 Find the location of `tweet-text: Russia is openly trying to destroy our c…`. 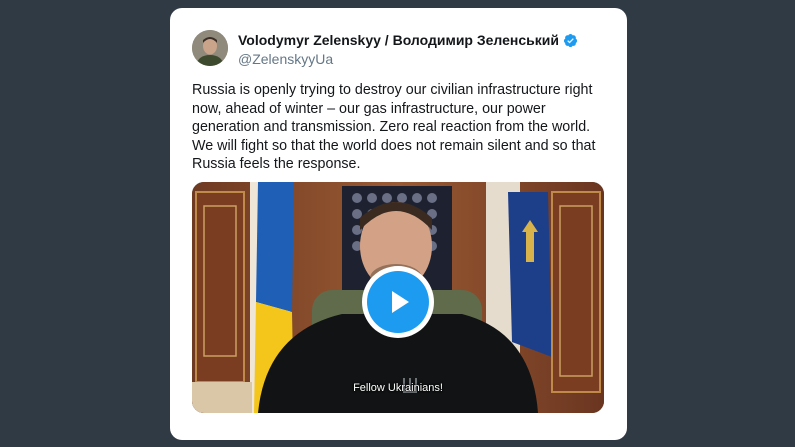

tweet-text: Russia is openly trying to destroy our c… is located at coordinates (394, 127).